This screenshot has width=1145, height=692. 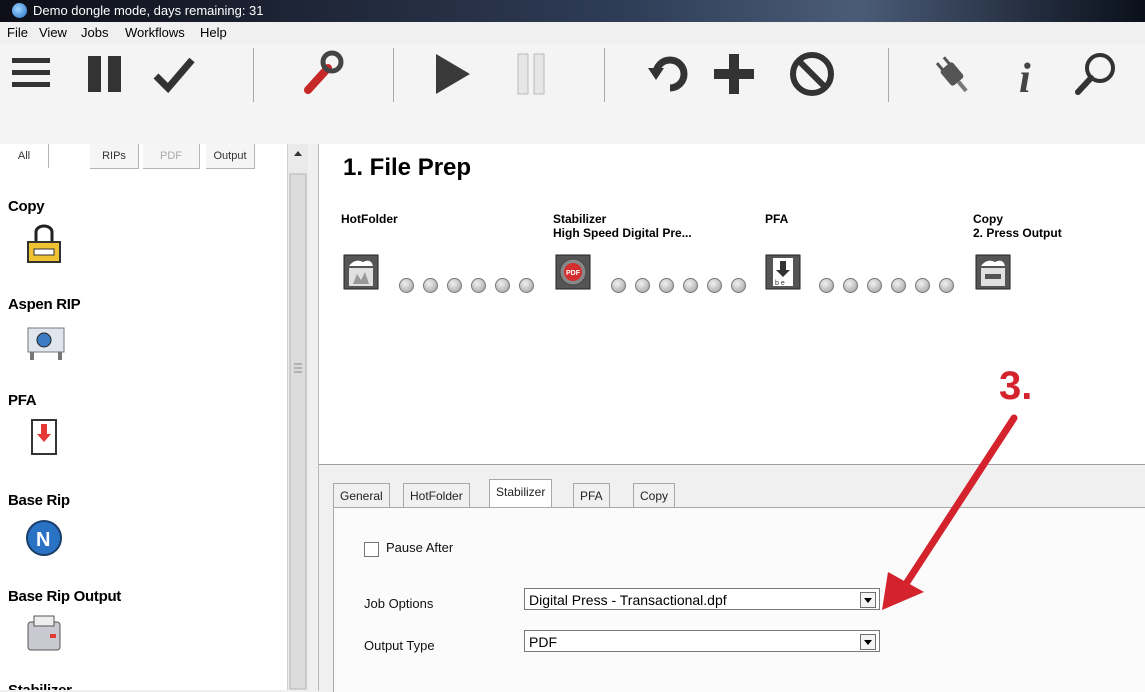 What do you see at coordinates (94, 32) in the screenshot?
I see `menu-jobs: Jobs` at bounding box center [94, 32].